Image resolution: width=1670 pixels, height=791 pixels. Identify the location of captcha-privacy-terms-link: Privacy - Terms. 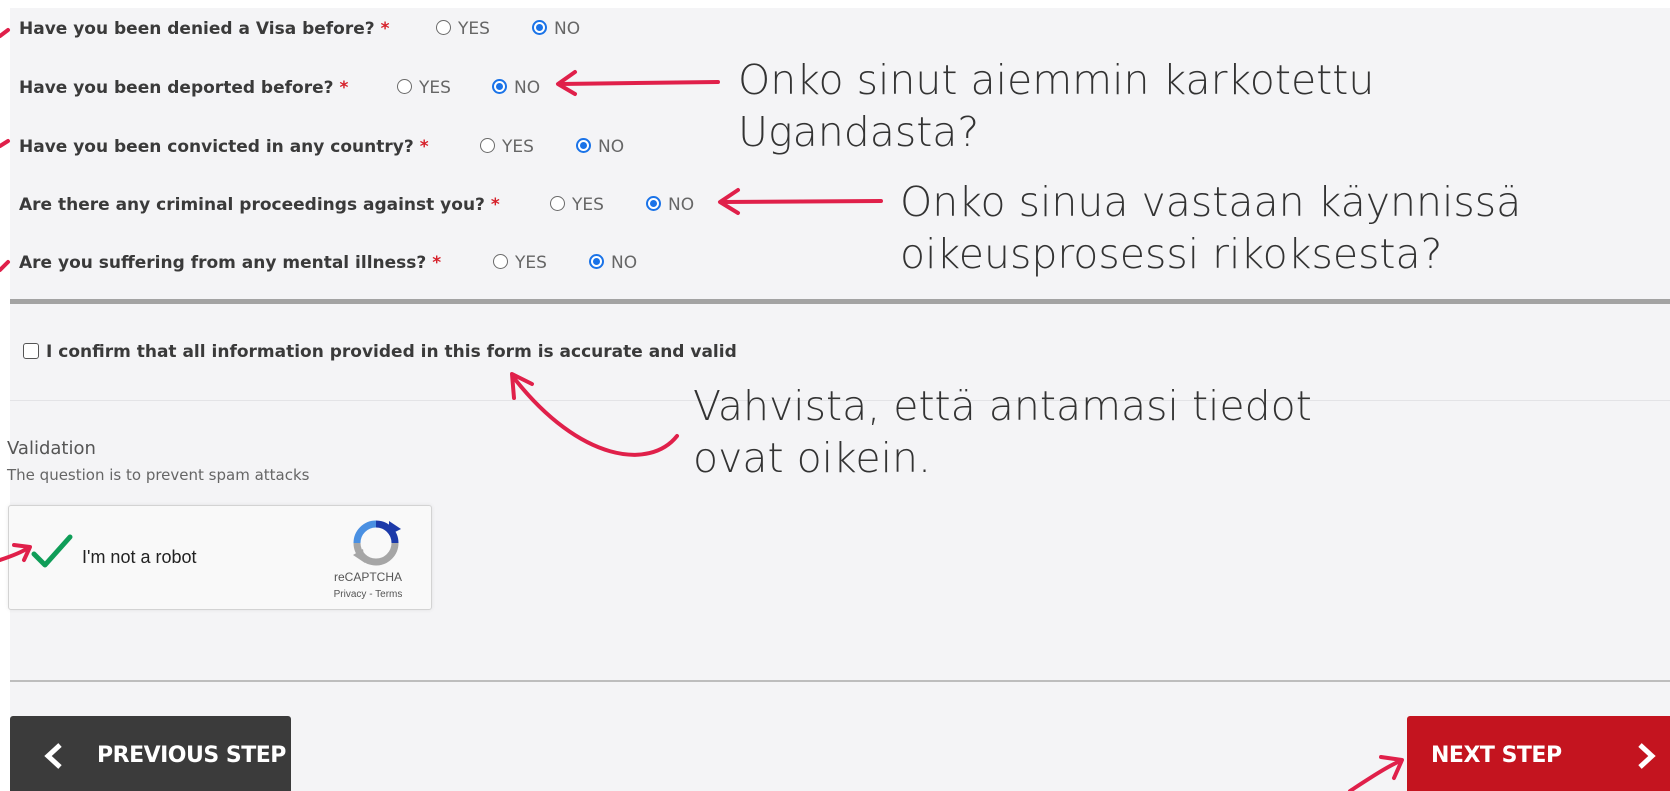
(368, 594).